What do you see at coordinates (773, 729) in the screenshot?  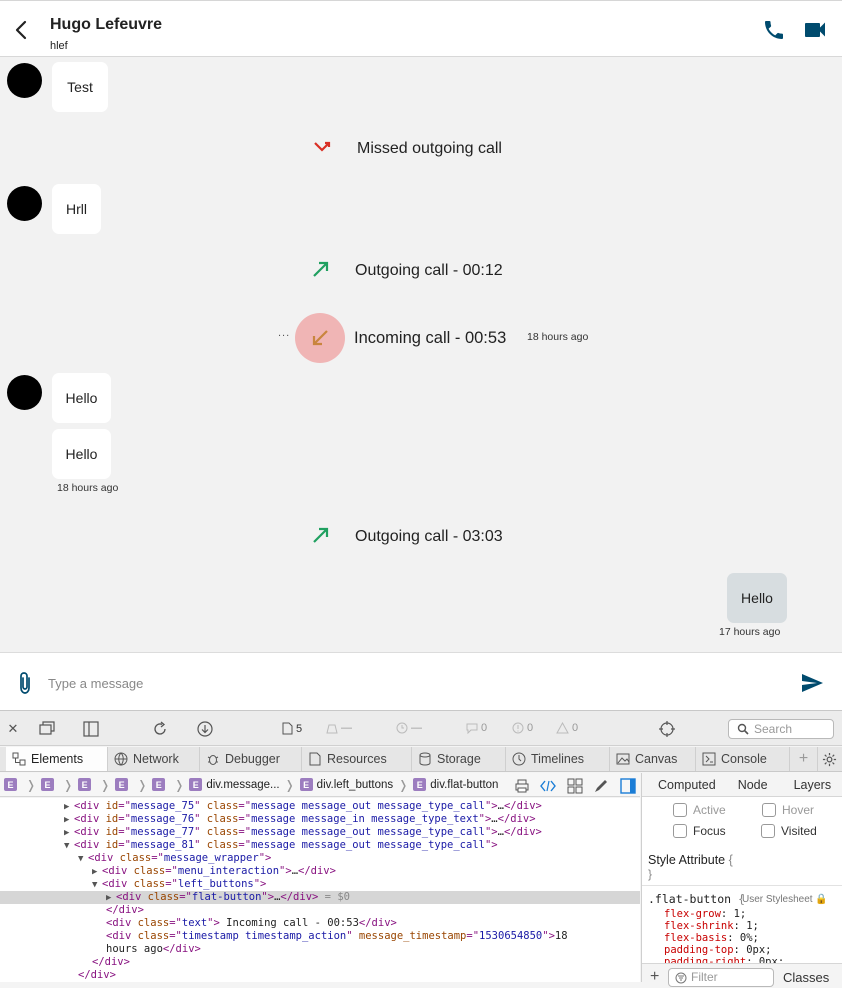 I see `search-placeholder: Search` at bounding box center [773, 729].